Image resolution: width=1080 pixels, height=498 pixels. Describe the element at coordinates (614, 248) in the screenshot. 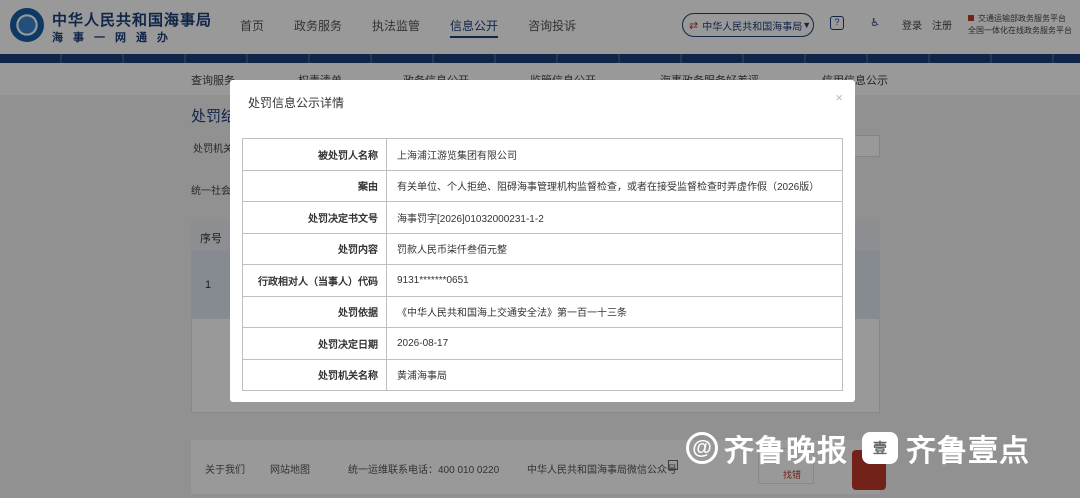

I see `detail-value: 罚款人民币柒仟叁佰元整` at that location.